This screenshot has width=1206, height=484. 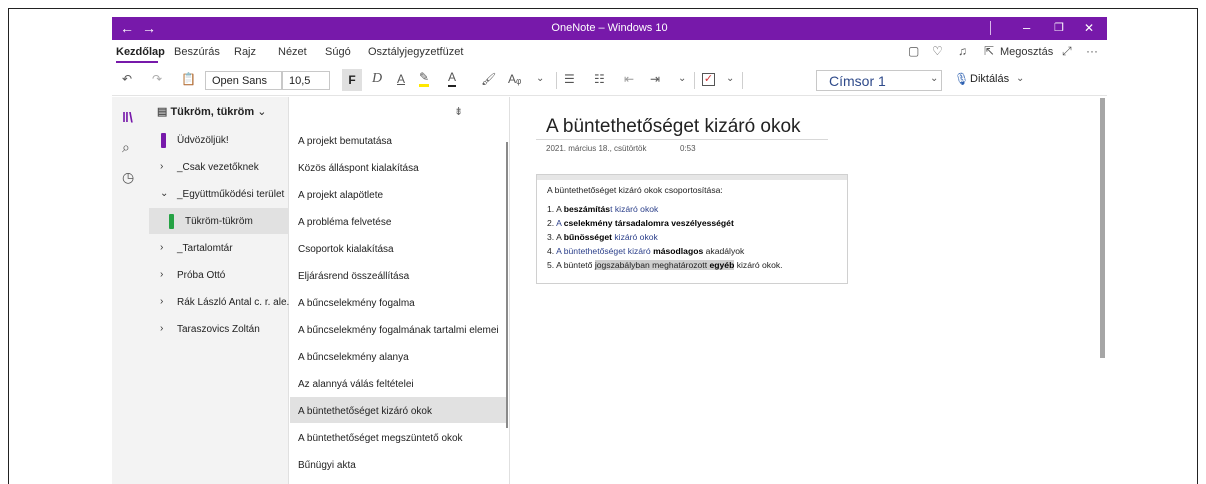 What do you see at coordinates (488, 79) in the screenshot?
I see `format-painter-icon: 🖌` at bounding box center [488, 79].